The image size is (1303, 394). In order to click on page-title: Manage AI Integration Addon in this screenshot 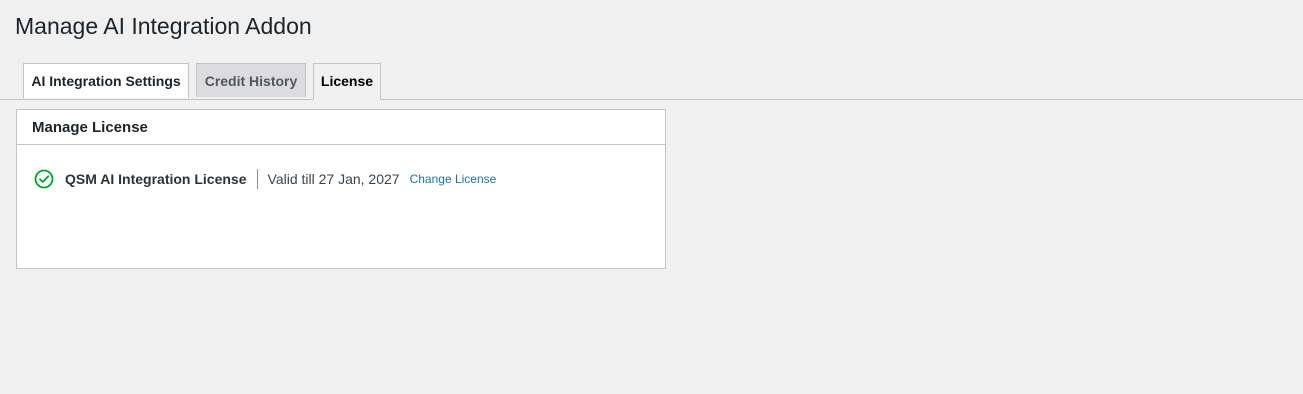, I will do `click(163, 26)`.